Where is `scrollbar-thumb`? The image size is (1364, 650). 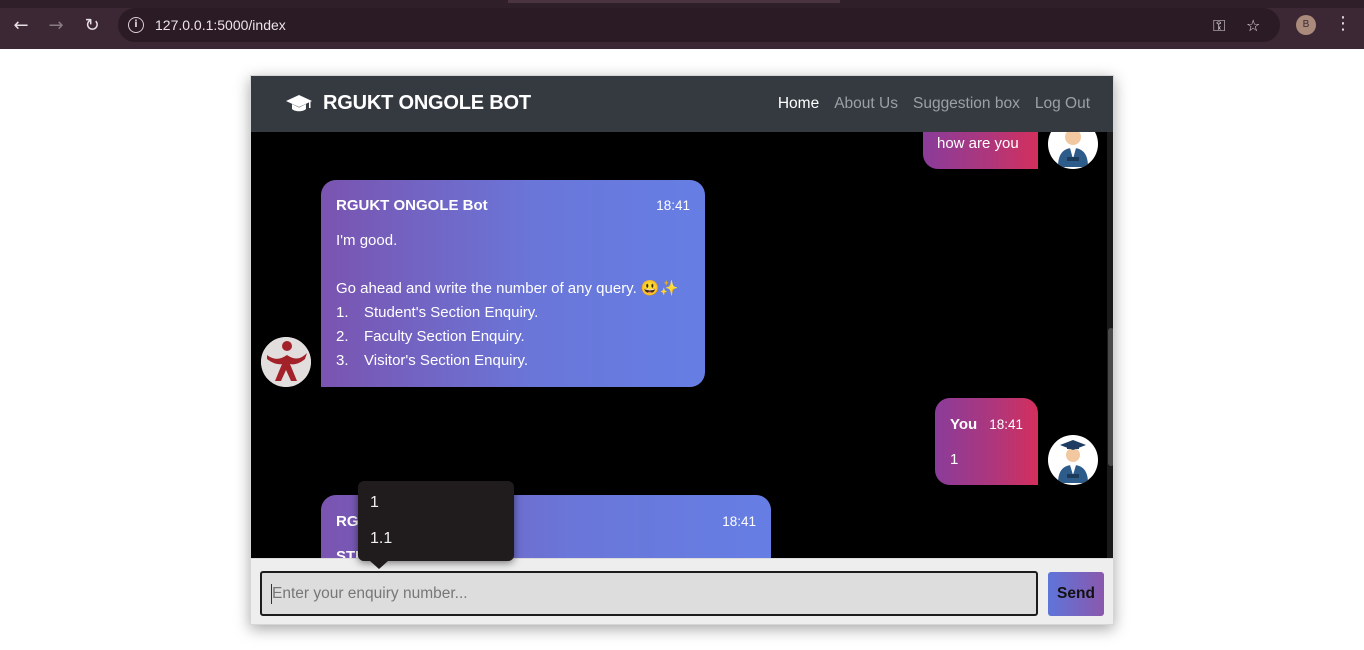
scrollbar-thumb is located at coordinates (1110, 397).